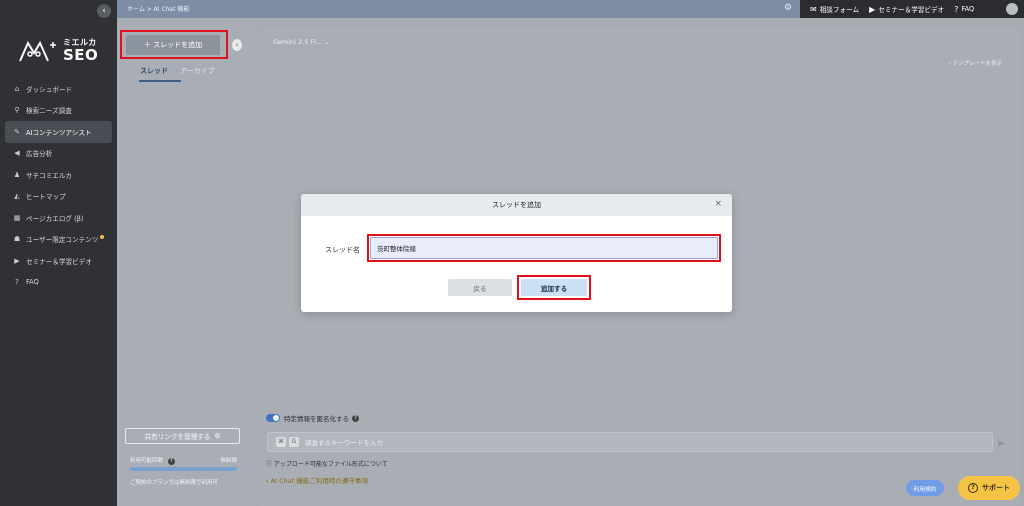  I want to click on avatar, so click(1012, 9).